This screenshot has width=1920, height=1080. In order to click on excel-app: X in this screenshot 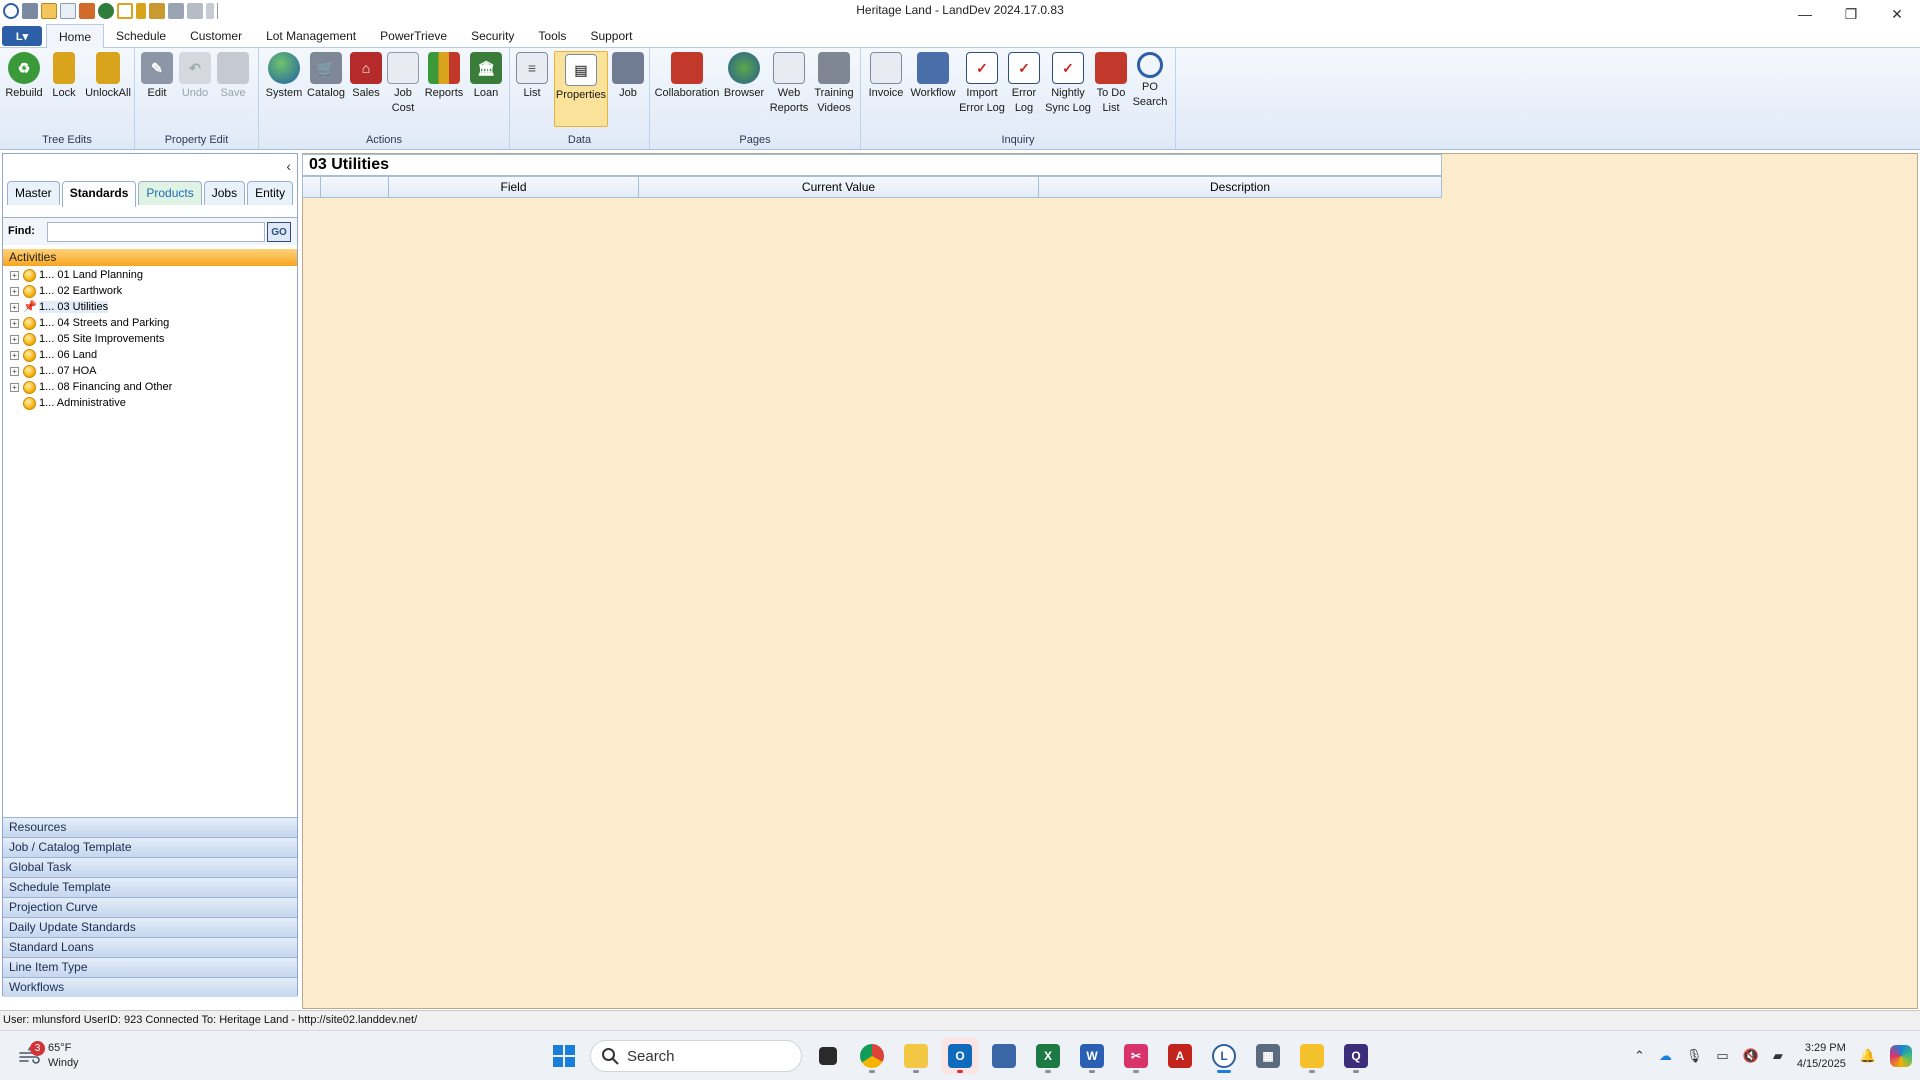, I will do `click(1048, 1056)`.